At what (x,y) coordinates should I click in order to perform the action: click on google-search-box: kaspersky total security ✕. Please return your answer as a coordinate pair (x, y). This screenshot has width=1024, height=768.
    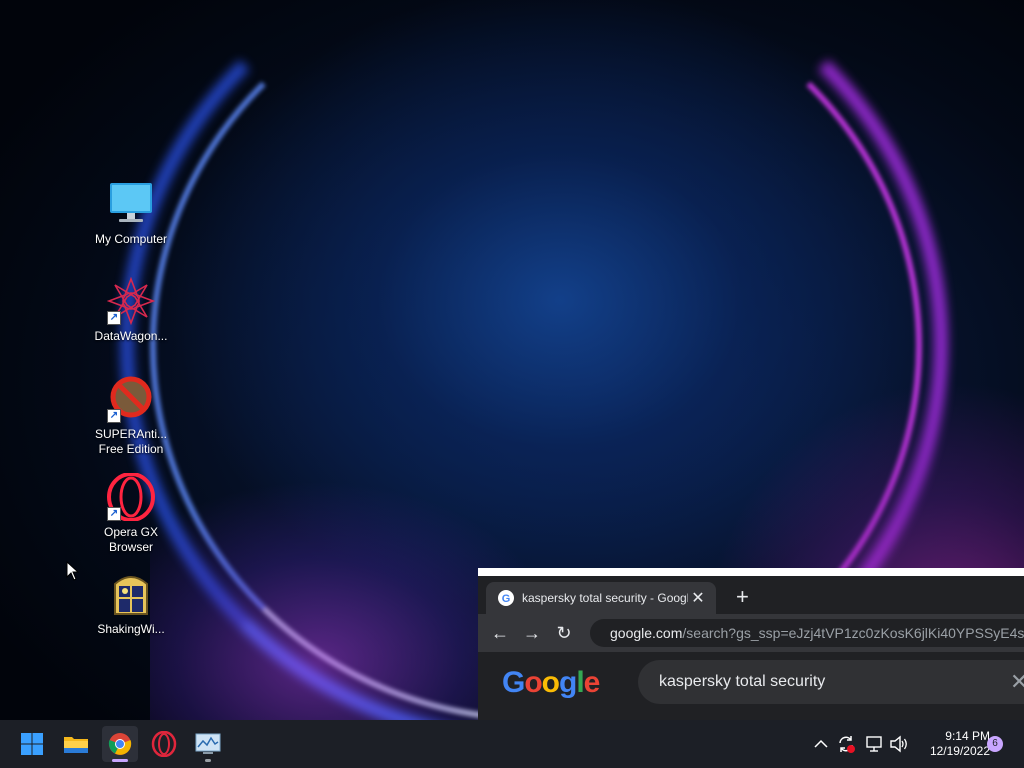
    Looking at the image, I should click on (831, 682).